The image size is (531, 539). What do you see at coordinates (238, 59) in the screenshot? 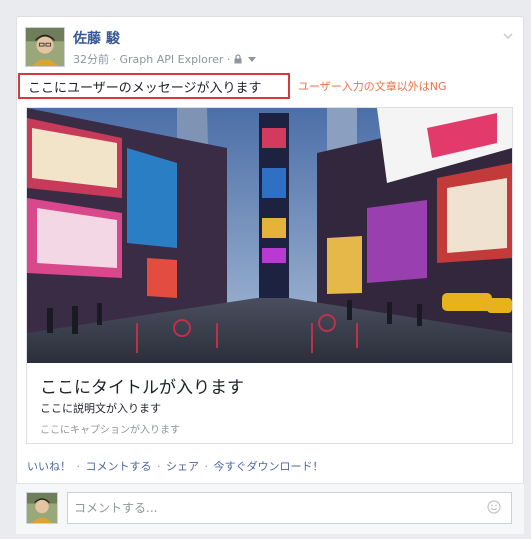
I see `lock-icon` at bounding box center [238, 59].